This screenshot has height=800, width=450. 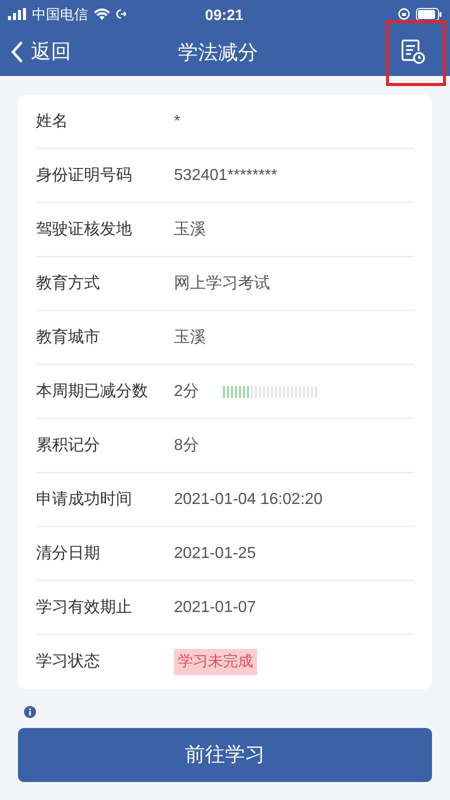 I want to click on field-label: 驾驶证核发地, so click(x=84, y=230).